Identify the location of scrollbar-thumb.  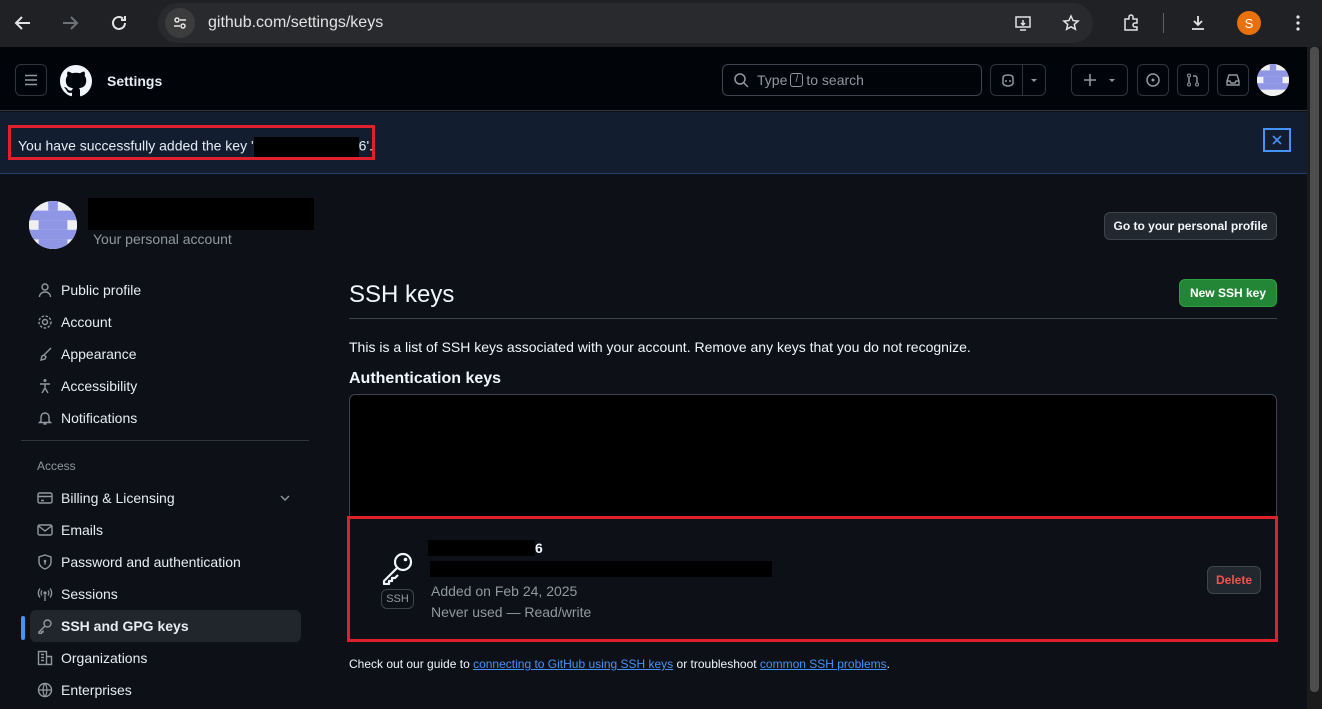
(1314, 369).